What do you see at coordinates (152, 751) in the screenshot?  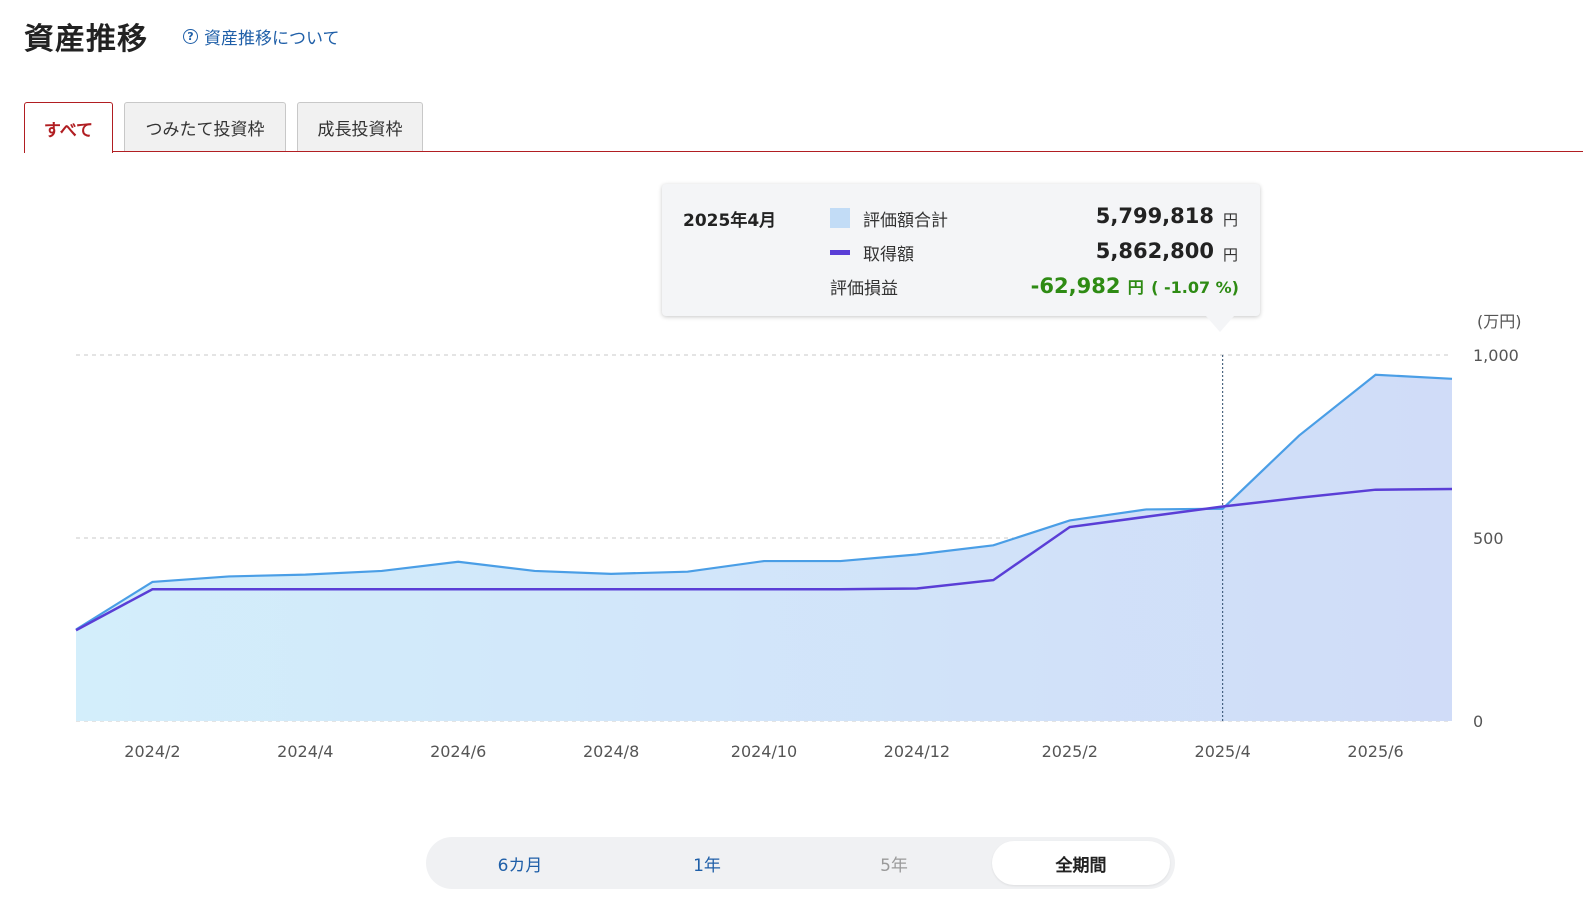 I see `x-tick-label: 2024/2` at bounding box center [152, 751].